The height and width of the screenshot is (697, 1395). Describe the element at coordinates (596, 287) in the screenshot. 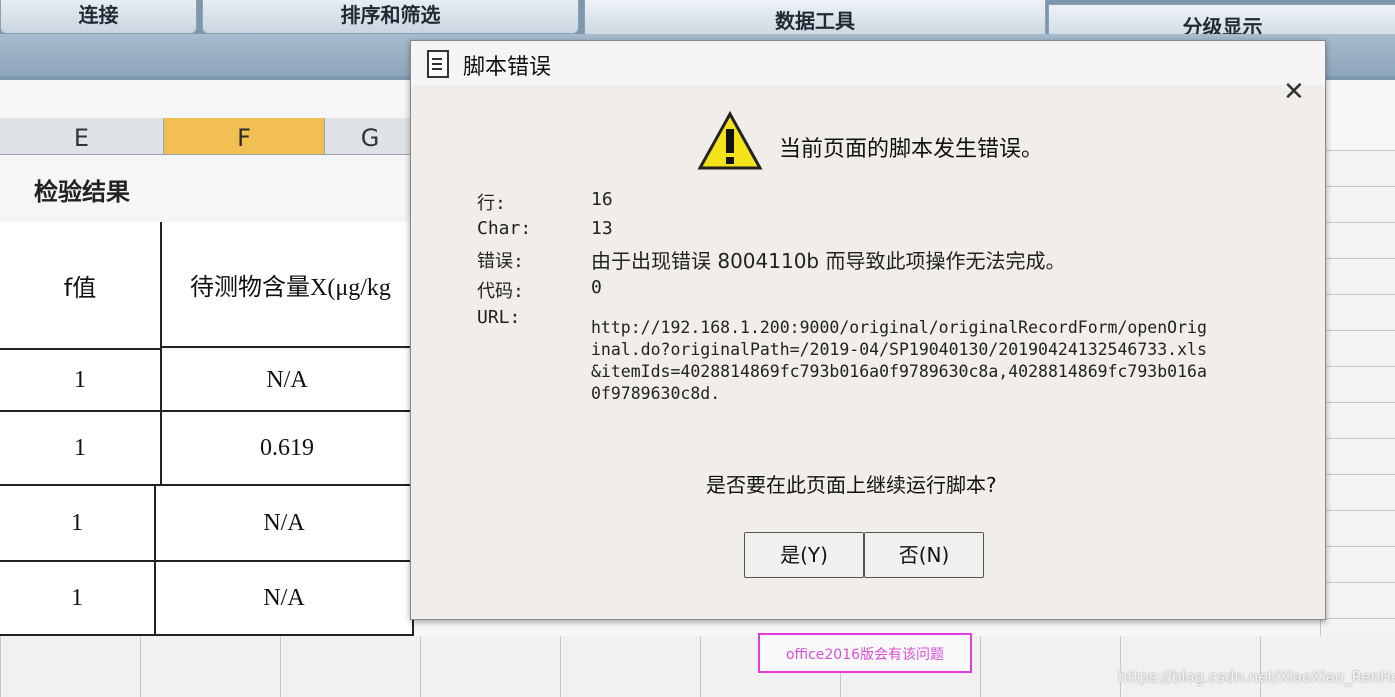

I see `field-code-value: 0` at that location.